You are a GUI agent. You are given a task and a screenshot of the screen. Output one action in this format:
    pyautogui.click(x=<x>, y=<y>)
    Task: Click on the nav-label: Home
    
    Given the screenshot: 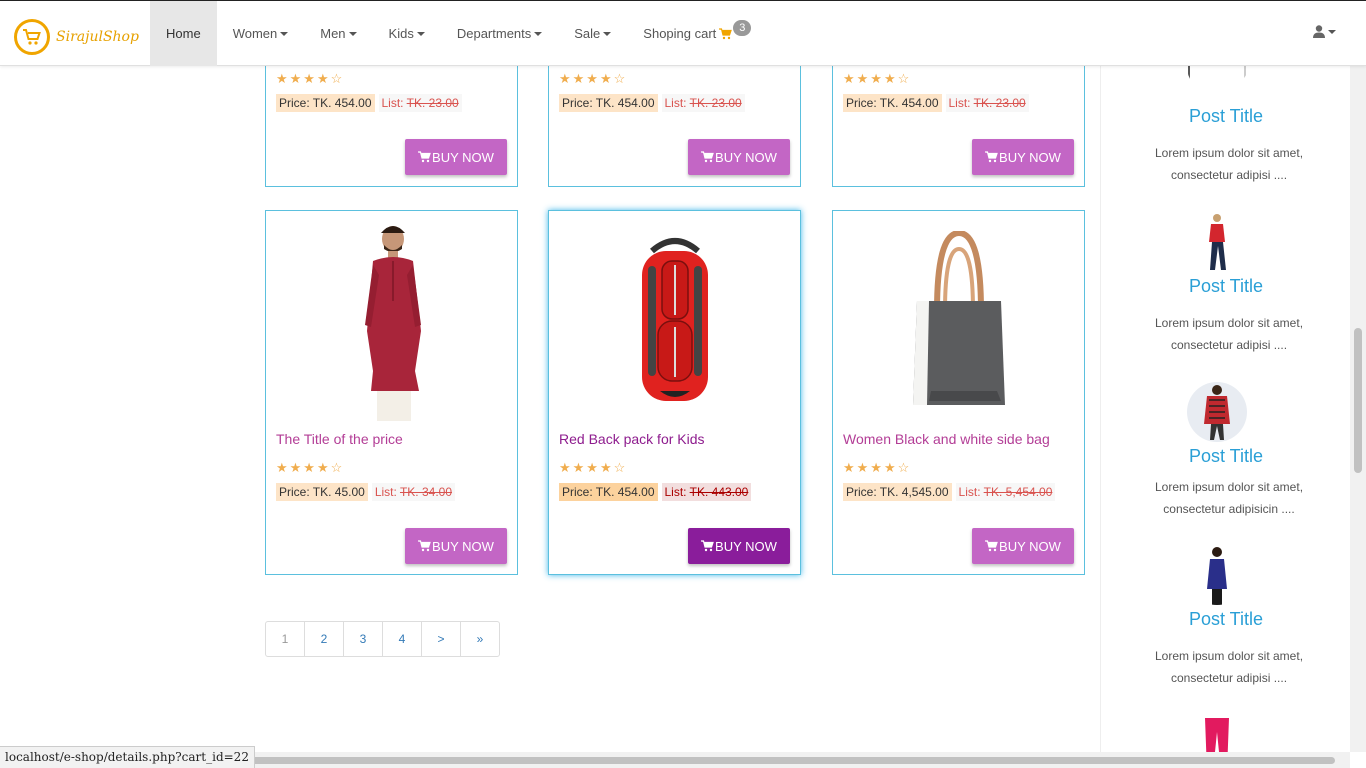 What is the action you would take?
    pyautogui.click(x=183, y=33)
    